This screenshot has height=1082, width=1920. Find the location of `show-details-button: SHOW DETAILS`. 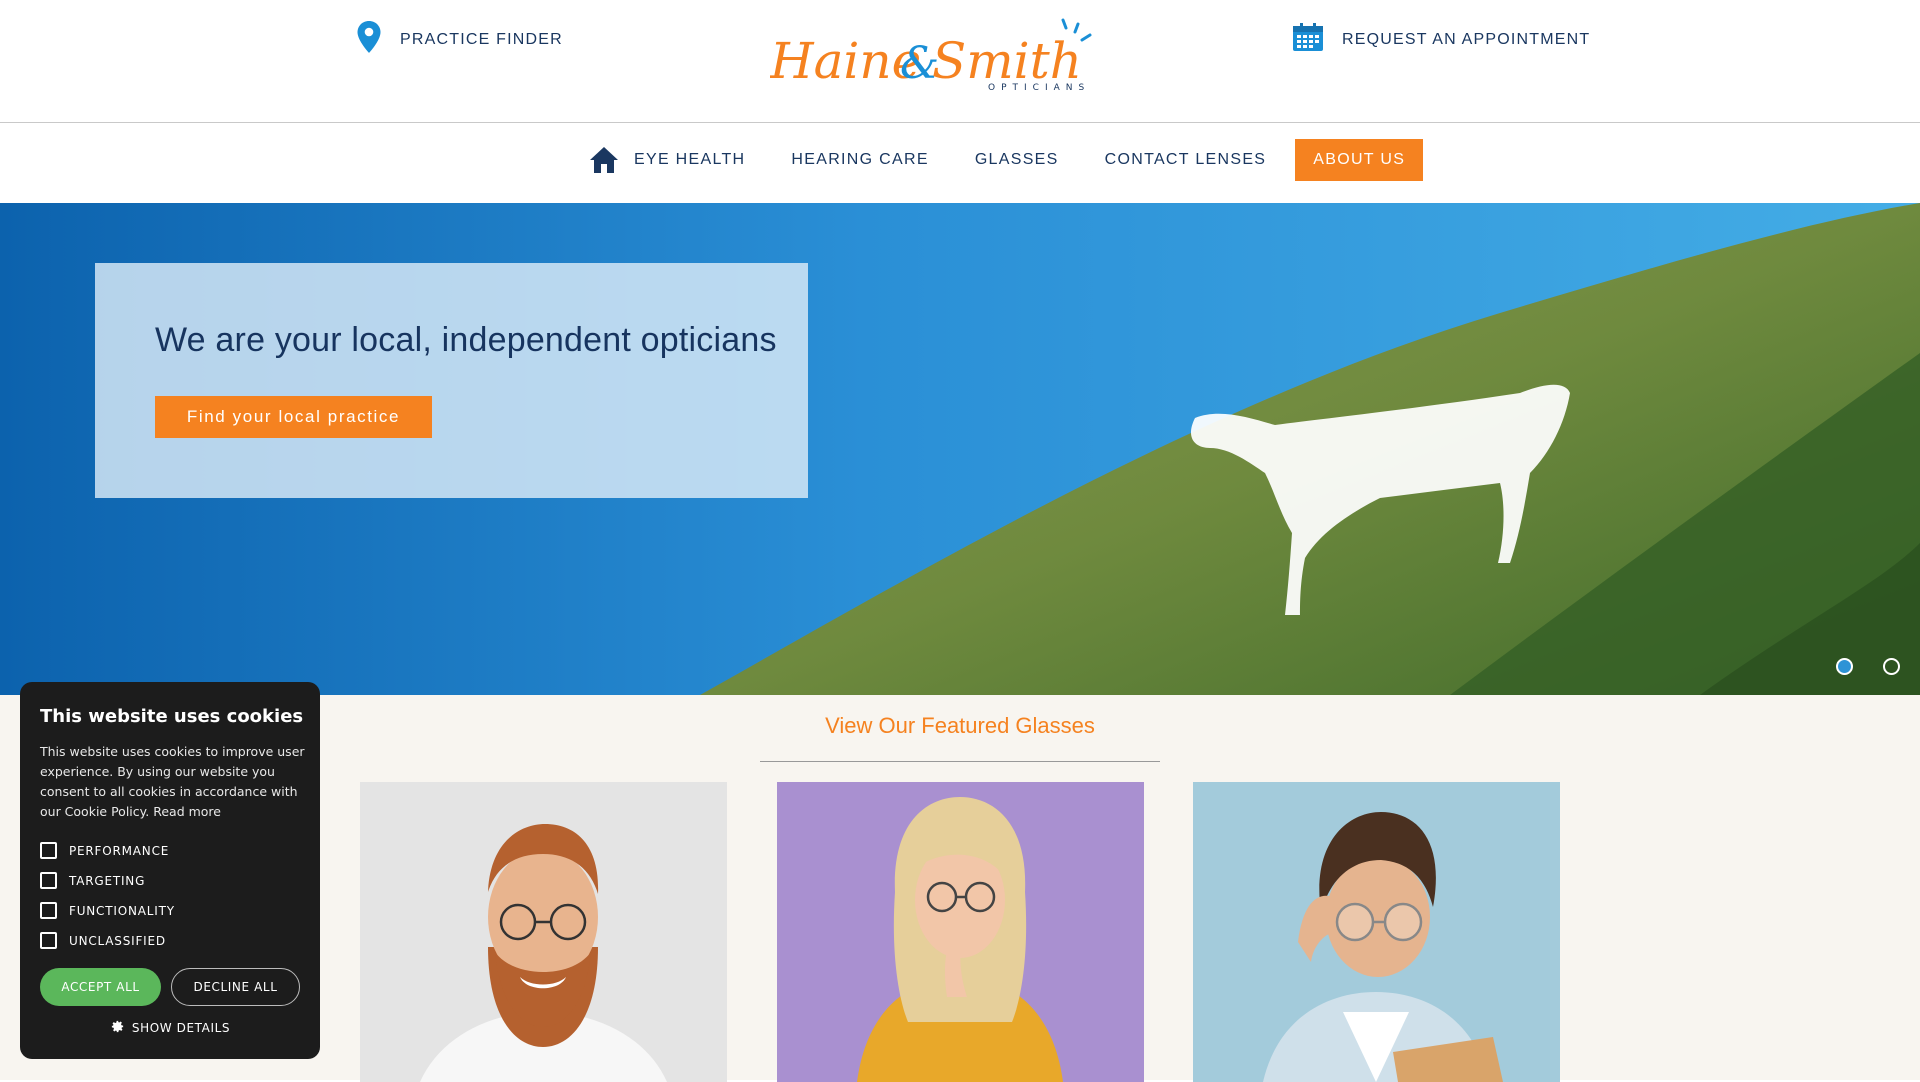

show-details-button: SHOW DETAILS is located at coordinates (170, 1028).